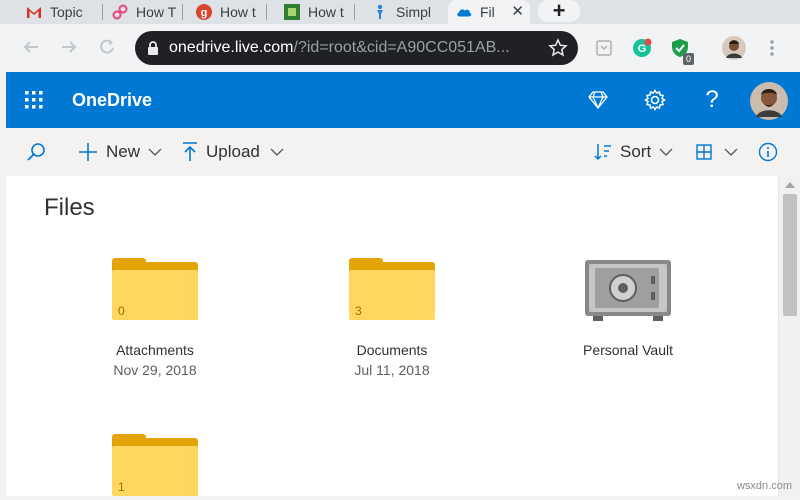 Image resolution: width=800 pixels, height=500 pixels. Describe the element at coordinates (155, 291) in the screenshot. I see `folder-icon: 0` at that location.